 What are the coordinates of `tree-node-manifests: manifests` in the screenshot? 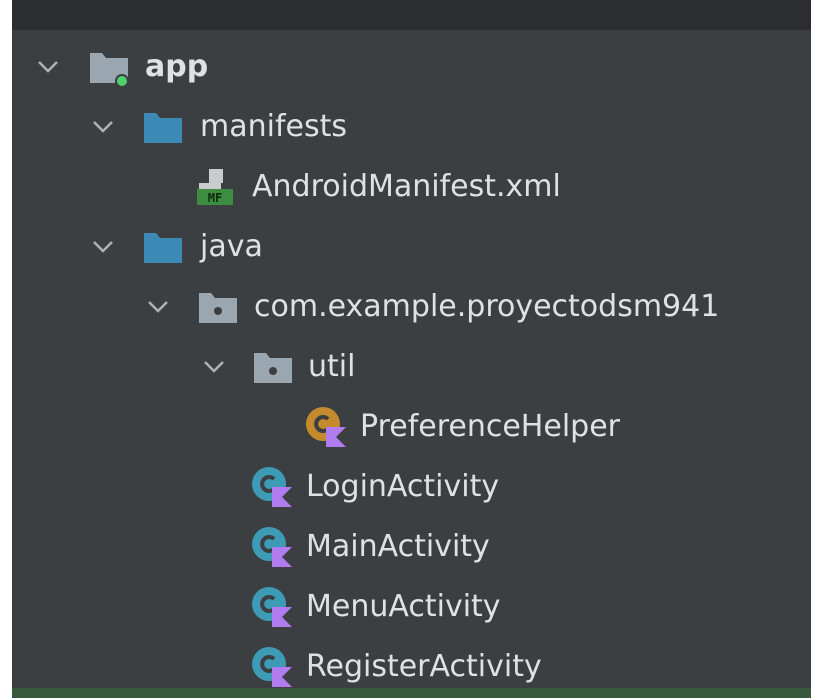 It's located at (411, 127).